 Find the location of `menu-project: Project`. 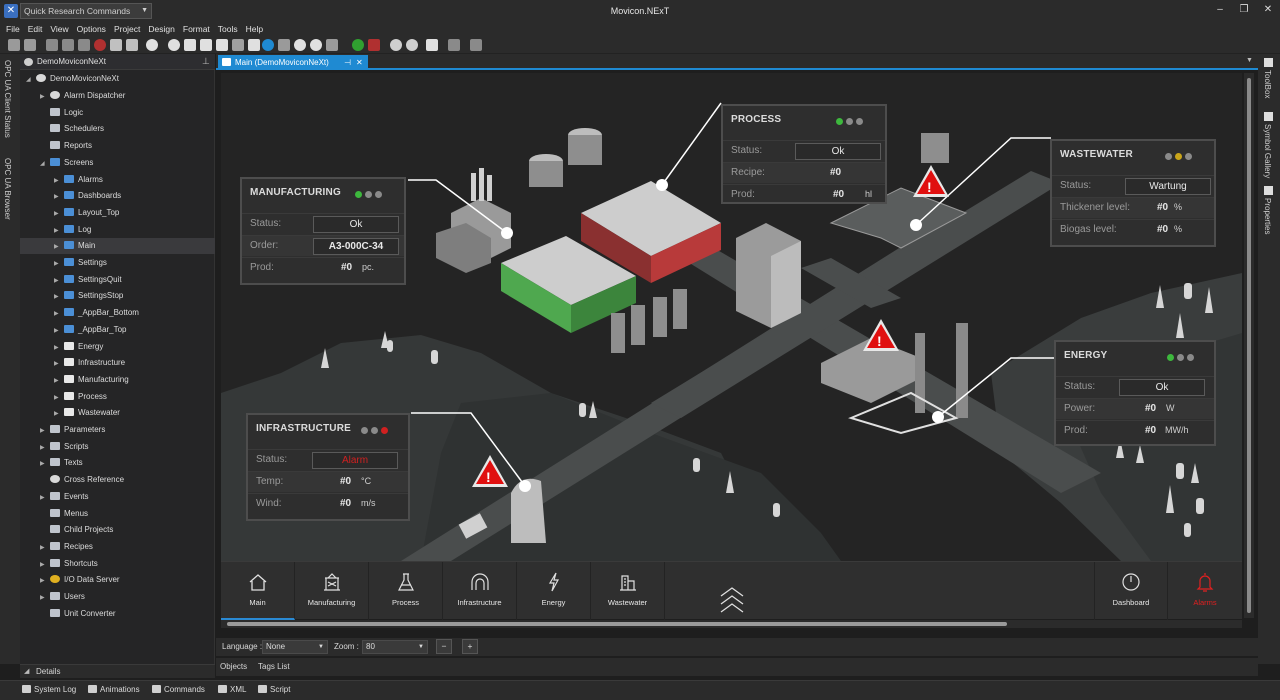

menu-project: Project is located at coordinates (127, 29).